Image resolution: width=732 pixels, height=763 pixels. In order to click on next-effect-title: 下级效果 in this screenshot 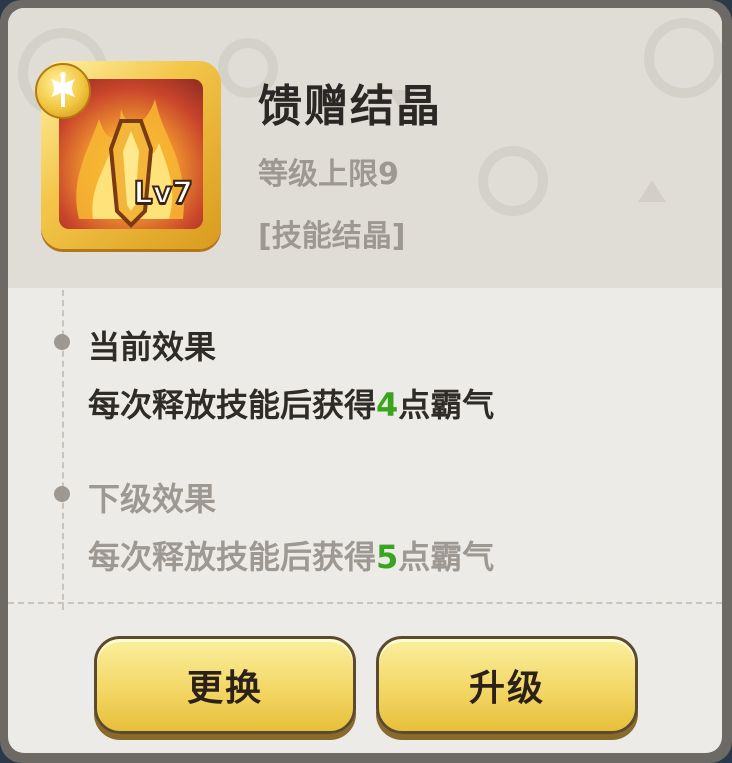, I will do `click(152, 499)`.